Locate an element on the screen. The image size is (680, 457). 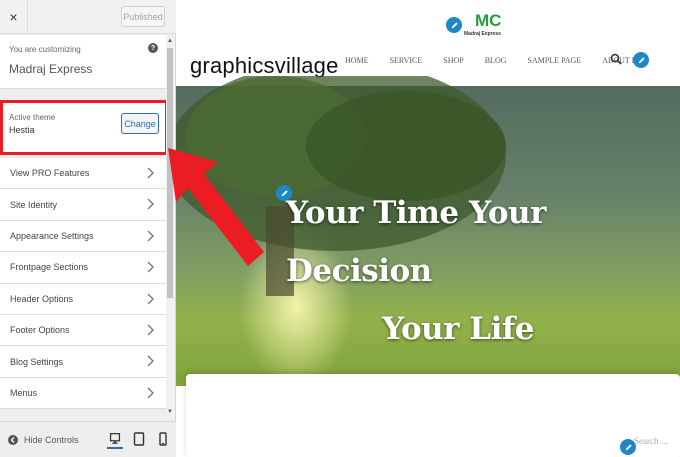
menu-item-label: Header Options is located at coordinates (42, 298).